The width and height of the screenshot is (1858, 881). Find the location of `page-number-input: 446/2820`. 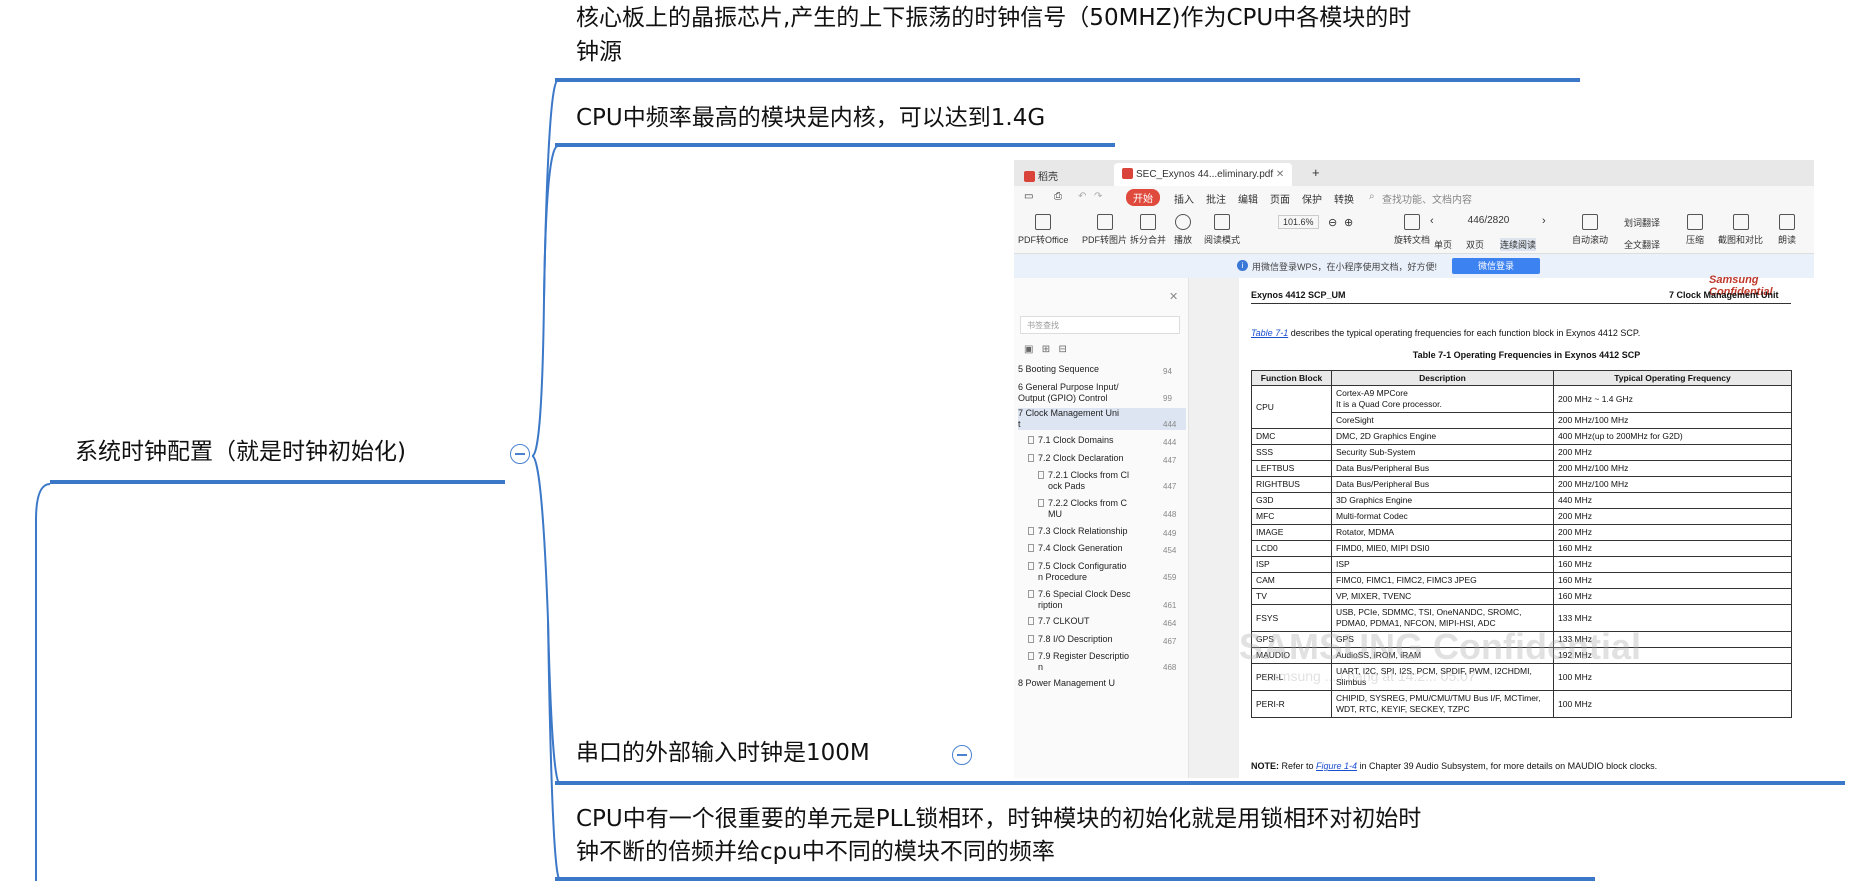

page-number-input: 446/2820 is located at coordinates (1488, 223).